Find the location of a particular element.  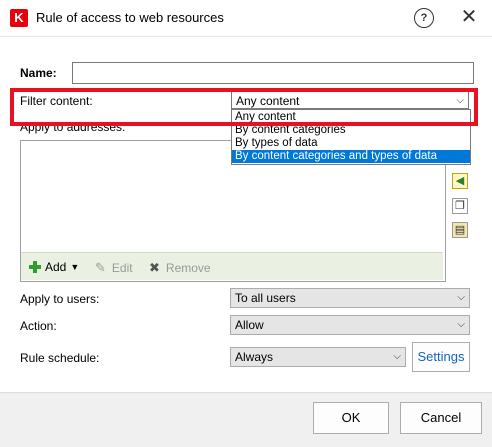

copy-icon: ❐ is located at coordinates (460, 206).